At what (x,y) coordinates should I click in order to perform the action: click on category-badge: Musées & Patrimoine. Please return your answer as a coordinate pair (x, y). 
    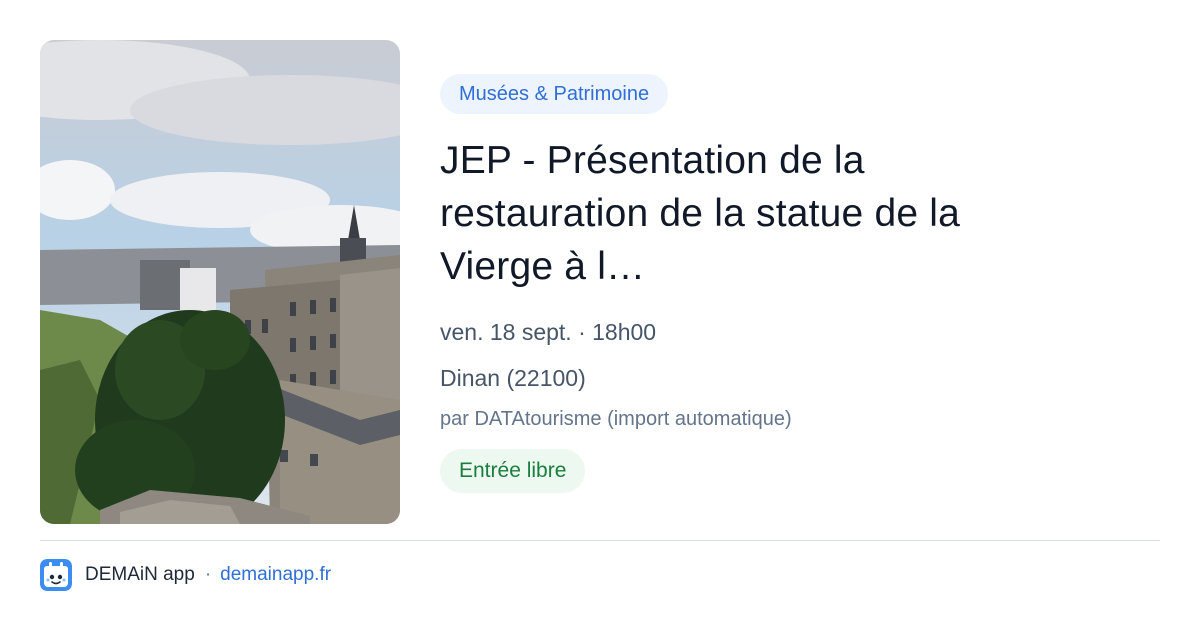
    Looking at the image, I should click on (554, 94).